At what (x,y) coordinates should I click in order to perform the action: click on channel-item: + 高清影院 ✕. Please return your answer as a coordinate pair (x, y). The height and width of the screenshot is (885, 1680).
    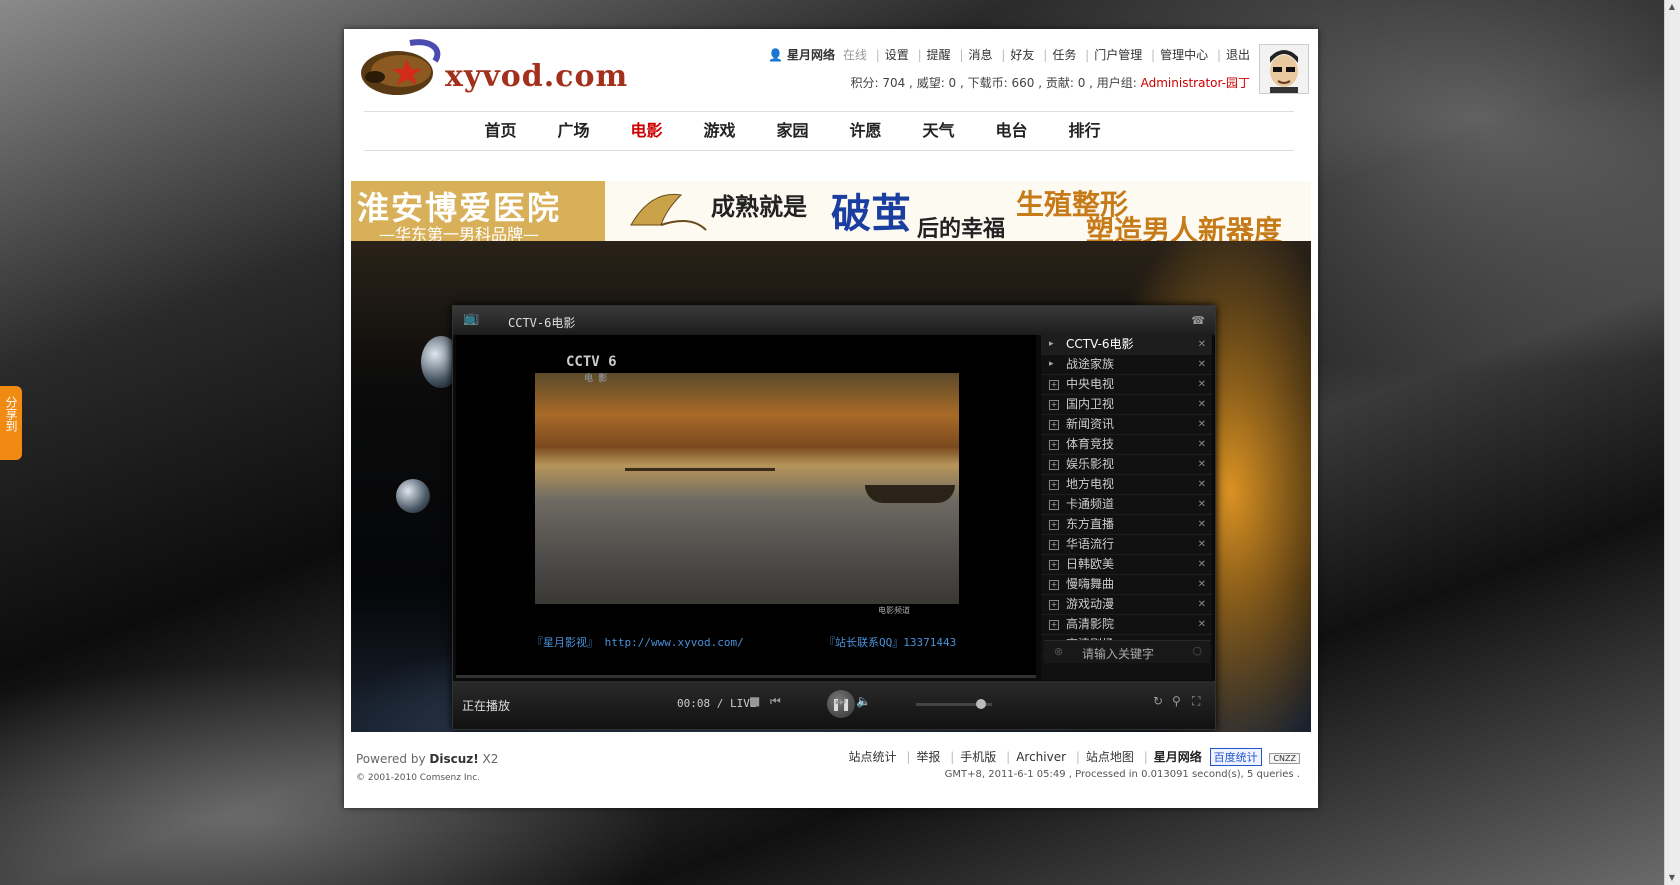
    Looking at the image, I should click on (1126, 625).